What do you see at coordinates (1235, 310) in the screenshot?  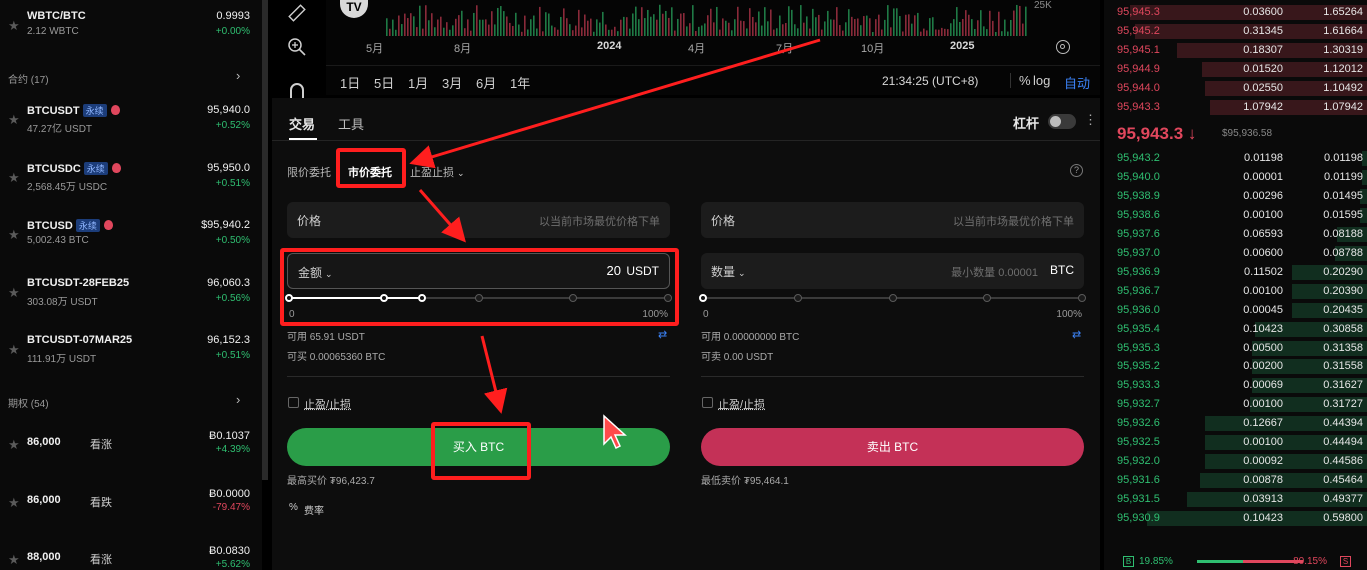 I see `bid-row: 95,936.0 0.00045 0.20435` at bounding box center [1235, 310].